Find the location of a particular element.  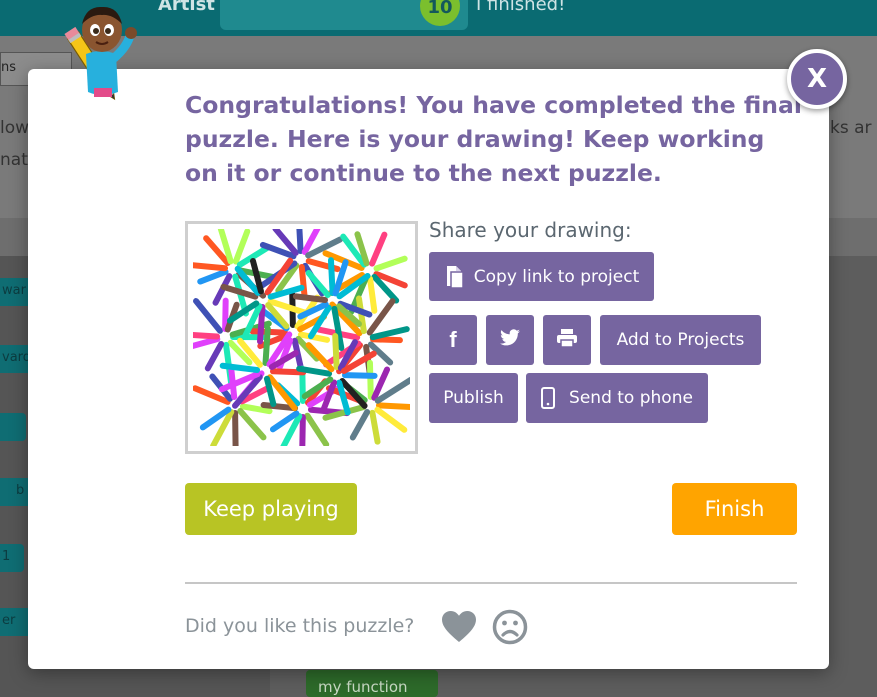

send-to-phone-button: Send to phone is located at coordinates (617, 398).